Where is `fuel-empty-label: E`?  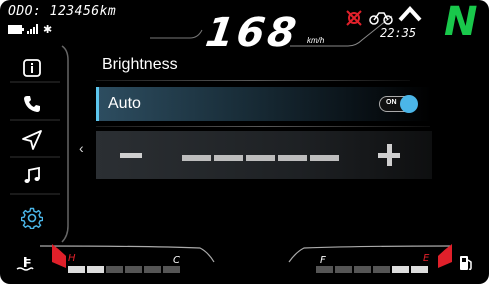 fuel-empty-label: E is located at coordinates (426, 258).